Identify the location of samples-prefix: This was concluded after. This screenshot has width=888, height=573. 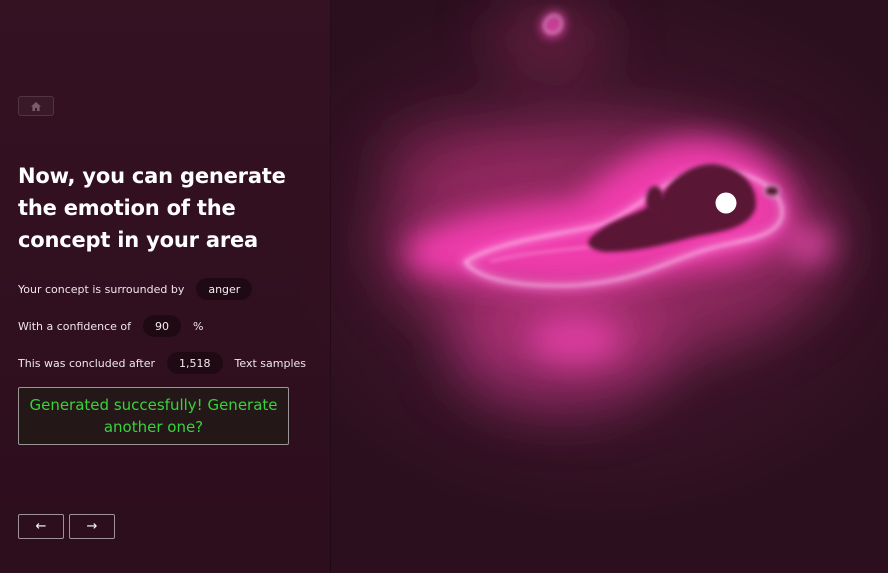
(87, 363).